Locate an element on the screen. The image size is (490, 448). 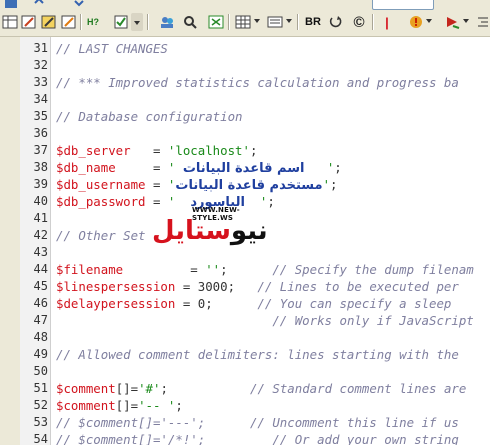
format-icon is located at coordinates (216, 22).